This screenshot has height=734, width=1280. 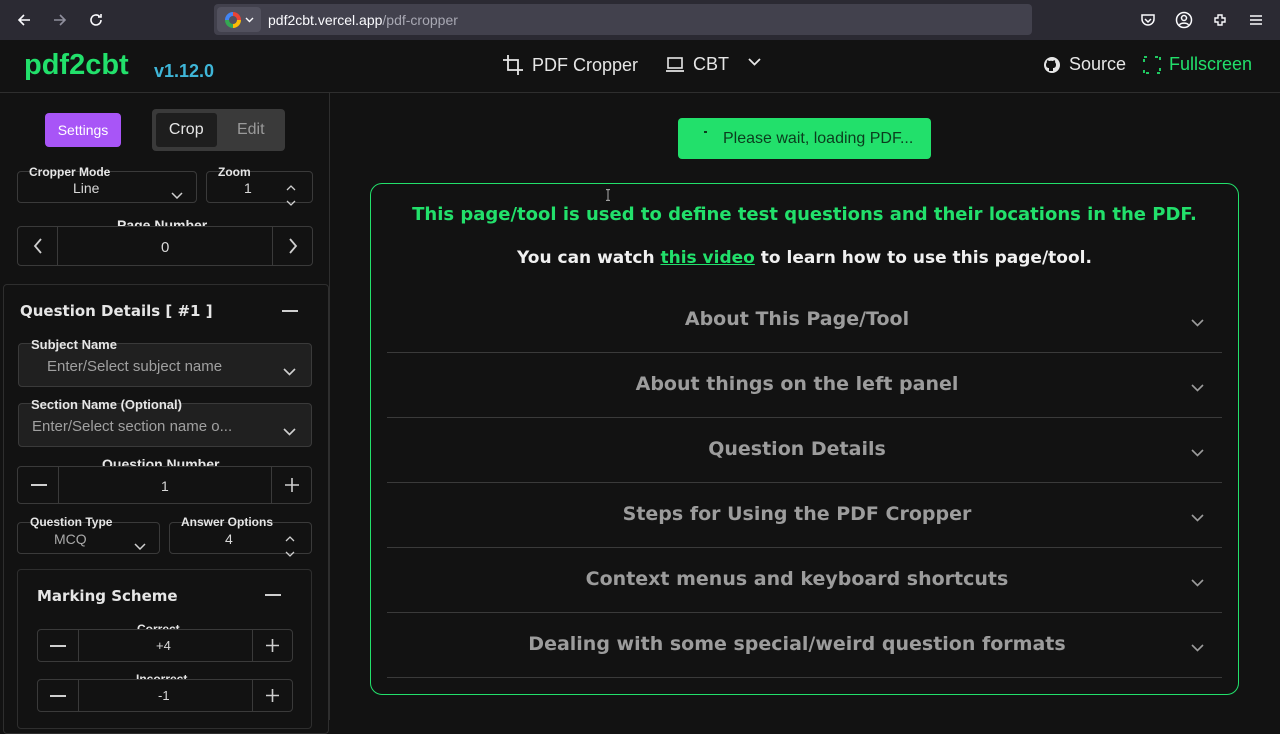 I want to click on google-icon, so click(x=232, y=19).